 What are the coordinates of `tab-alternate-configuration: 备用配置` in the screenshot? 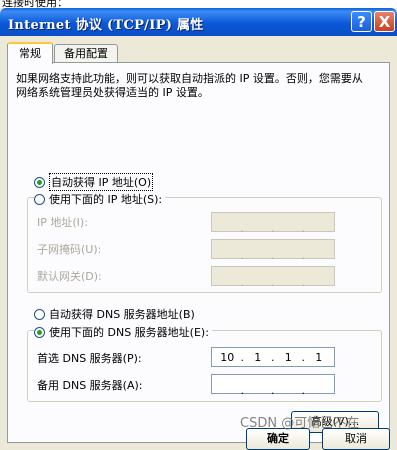 It's located at (86, 53).